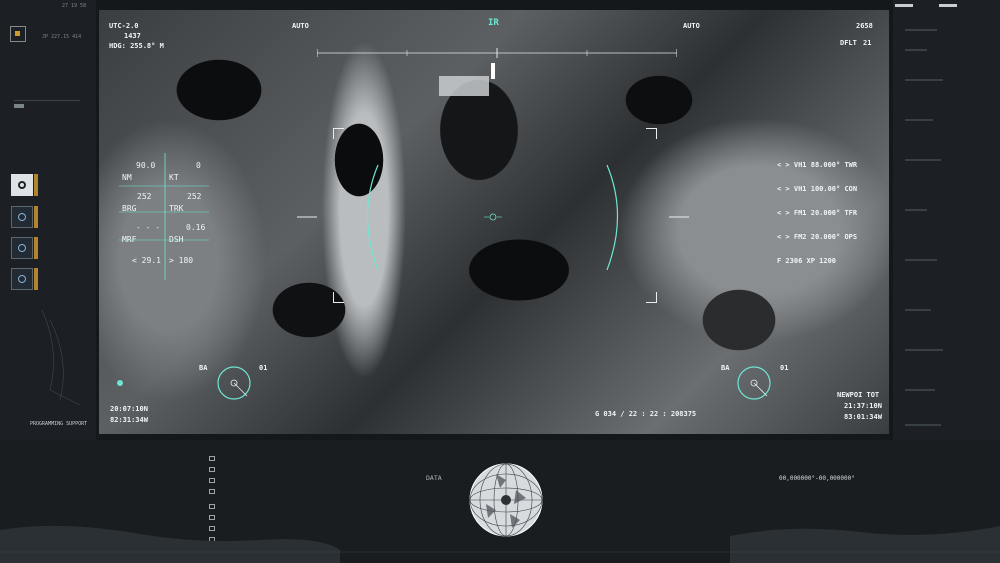 This screenshot has height=563, width=1000. What do you see at coordinates (129, 208) in the screenshot?
I see `brg-label: BRG` at bounding box center [129, 208].